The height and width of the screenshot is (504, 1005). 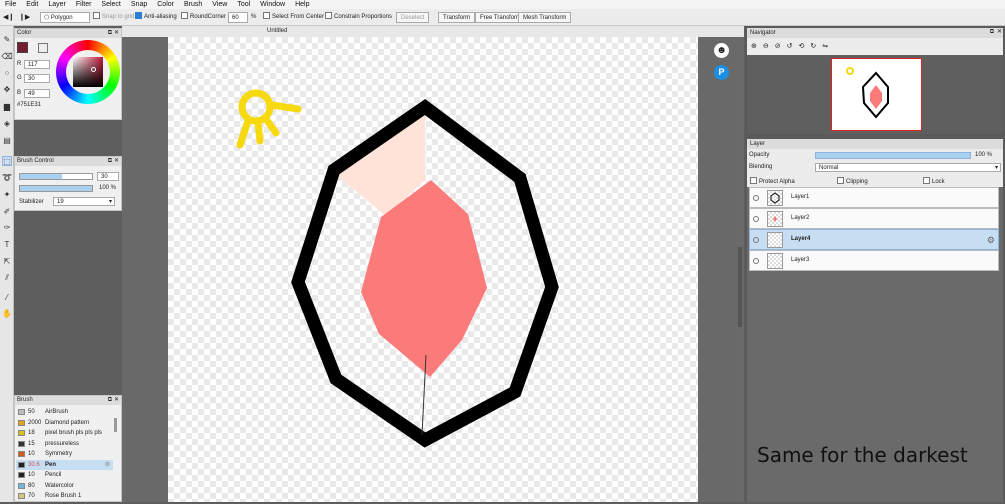 What do you see at coordinates (828, 46) in the screenshot?
I see `flip-icon: ⇋` at bounding box center [828, 46].